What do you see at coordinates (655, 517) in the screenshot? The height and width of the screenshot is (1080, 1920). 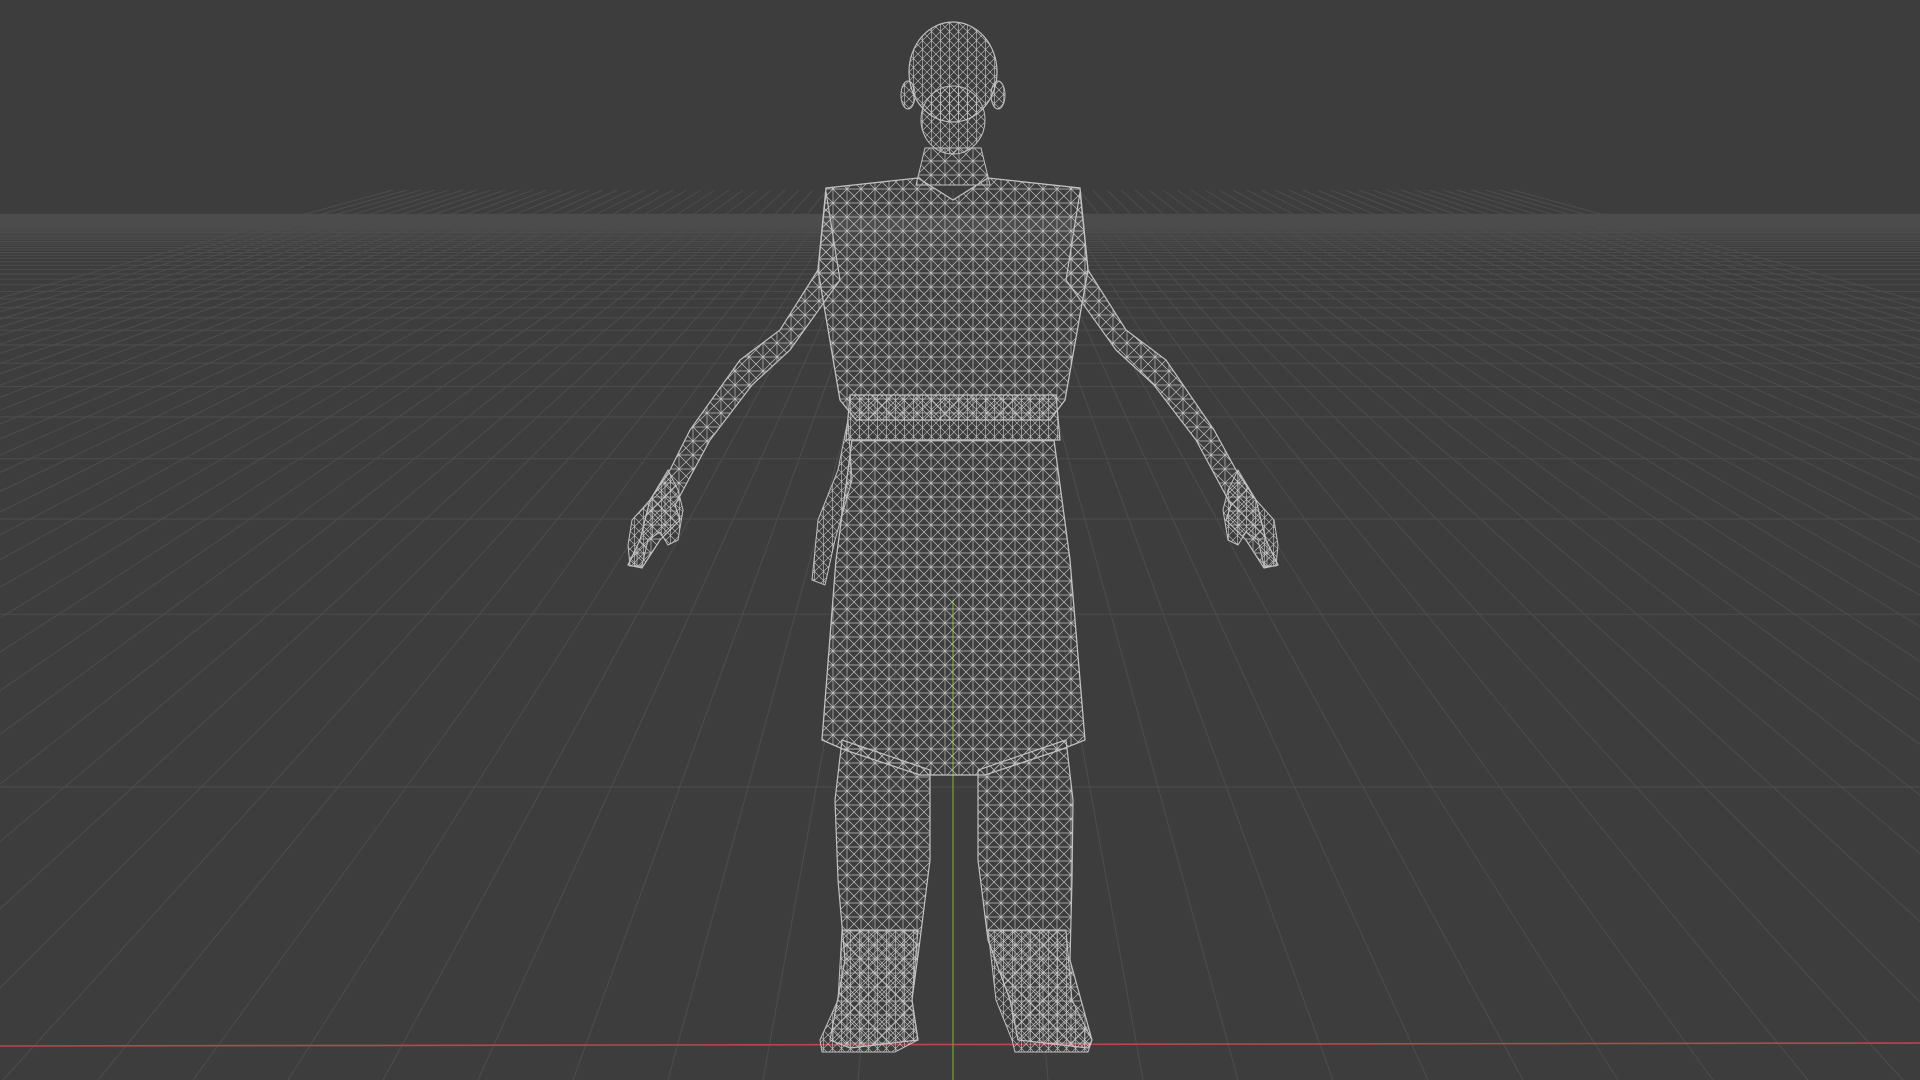 I see `mesh-left-hand` at bounding box center [655, 517].